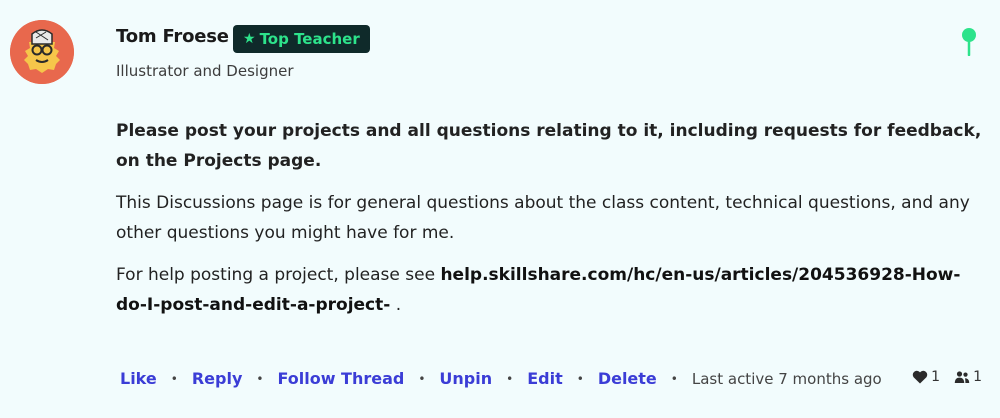  I want to click on pin-icon, so click(969, 41).